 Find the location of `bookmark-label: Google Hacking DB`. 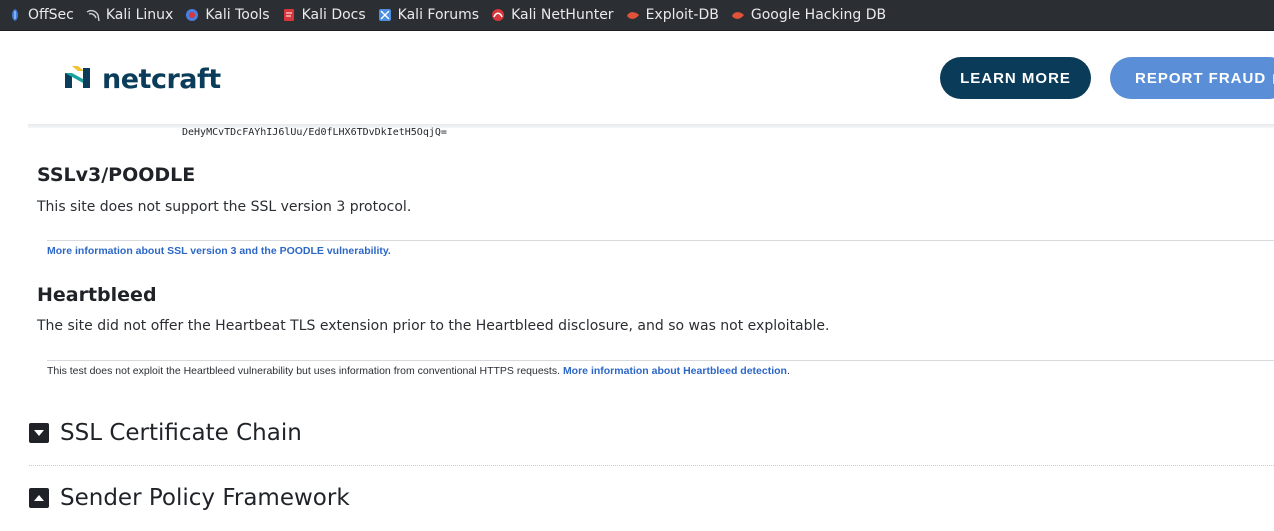

bookmark-label: Google Hacking DB is located at coordinates (818, 15).